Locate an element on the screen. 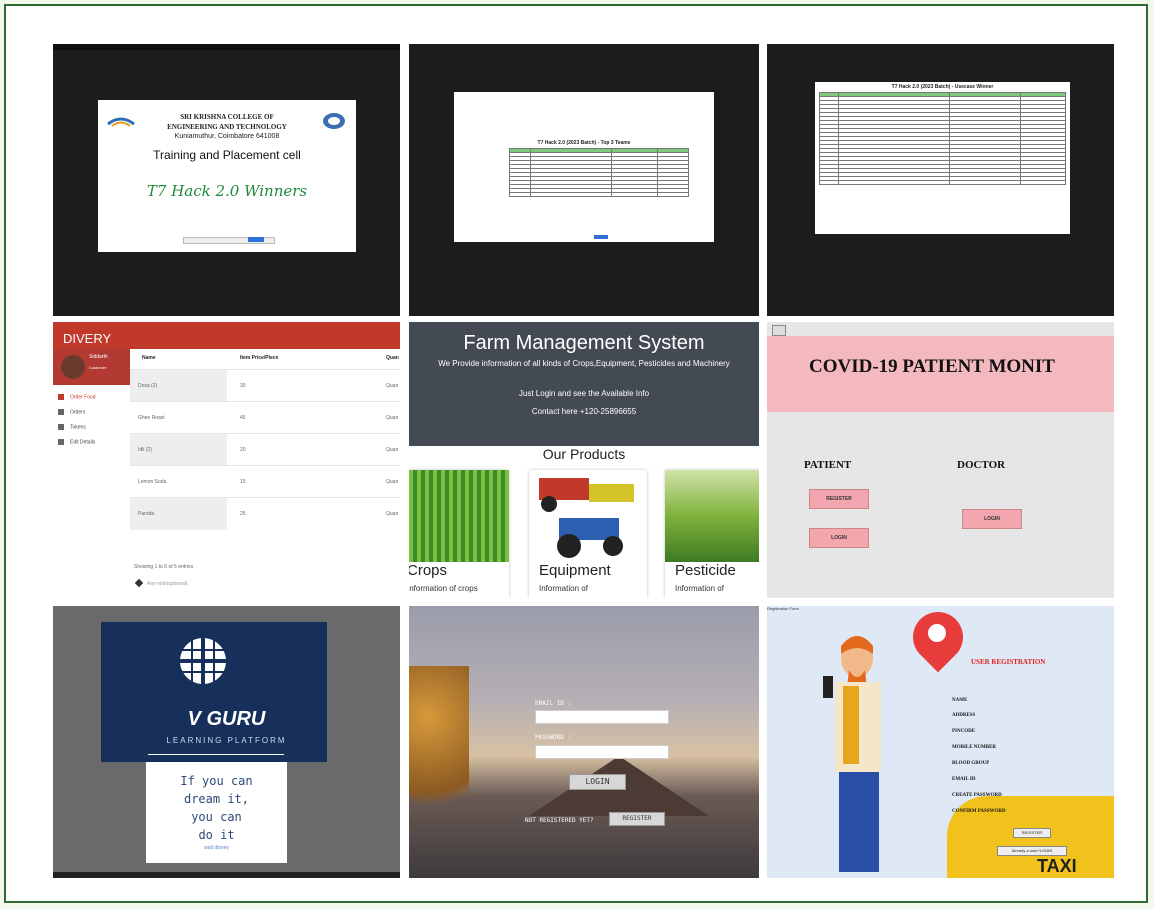 This screenshot has width=1154, height=909. globe-icon is located at coordinates (203, 661).